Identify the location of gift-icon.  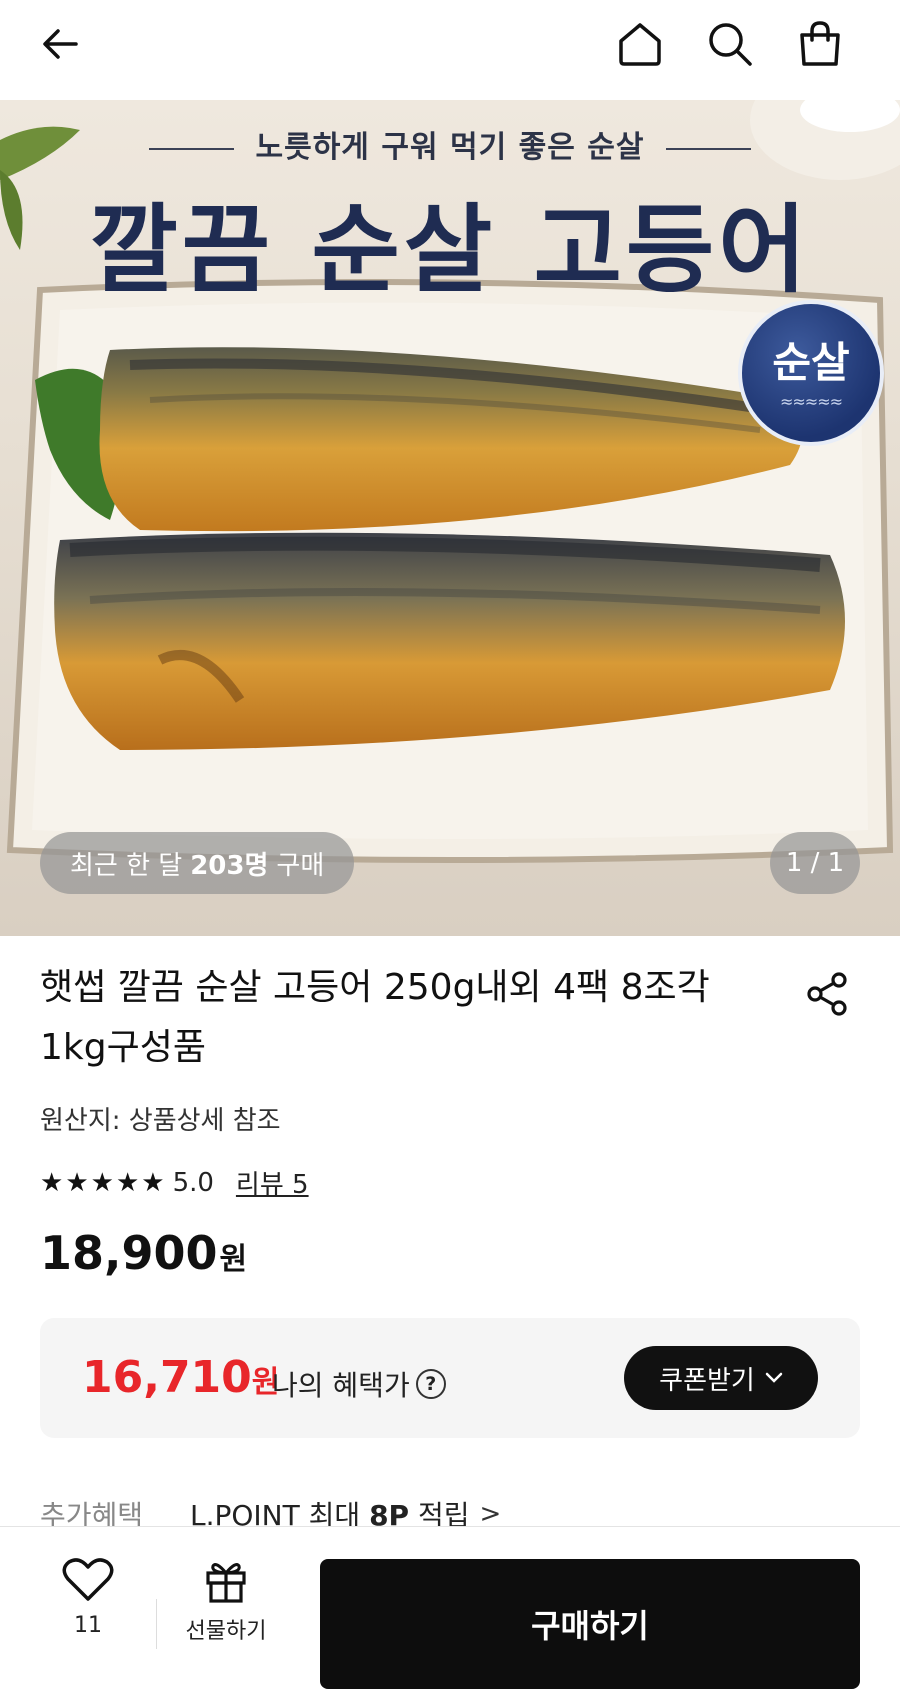
(226, 1583).